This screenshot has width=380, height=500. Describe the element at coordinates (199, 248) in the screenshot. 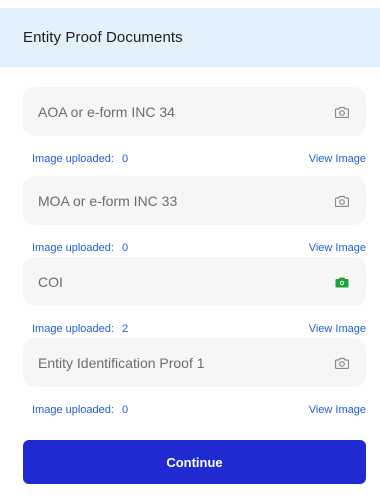

I see `moa-upload-status: Image uploaded: 0 View Image` at that location.